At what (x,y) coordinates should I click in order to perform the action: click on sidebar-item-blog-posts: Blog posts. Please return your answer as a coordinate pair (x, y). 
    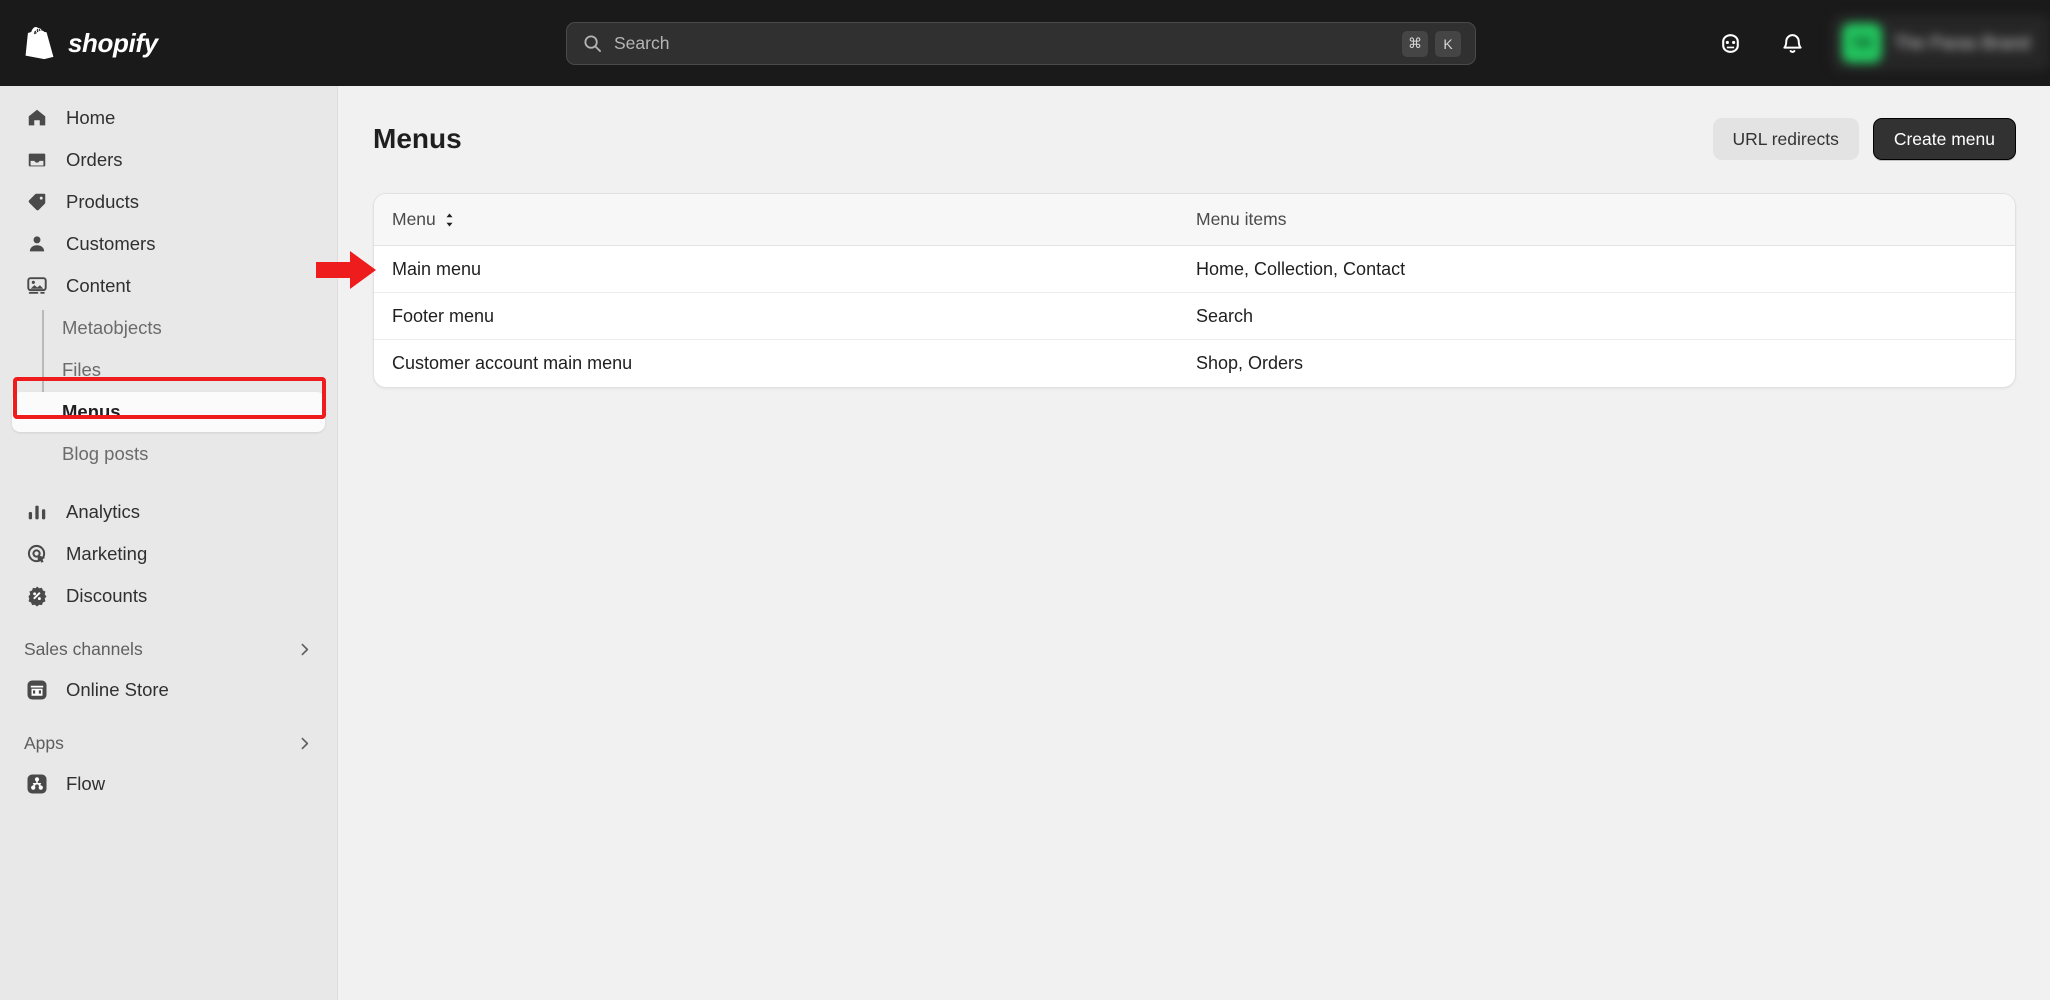
    Looking at the image, I should click on (168, 454).